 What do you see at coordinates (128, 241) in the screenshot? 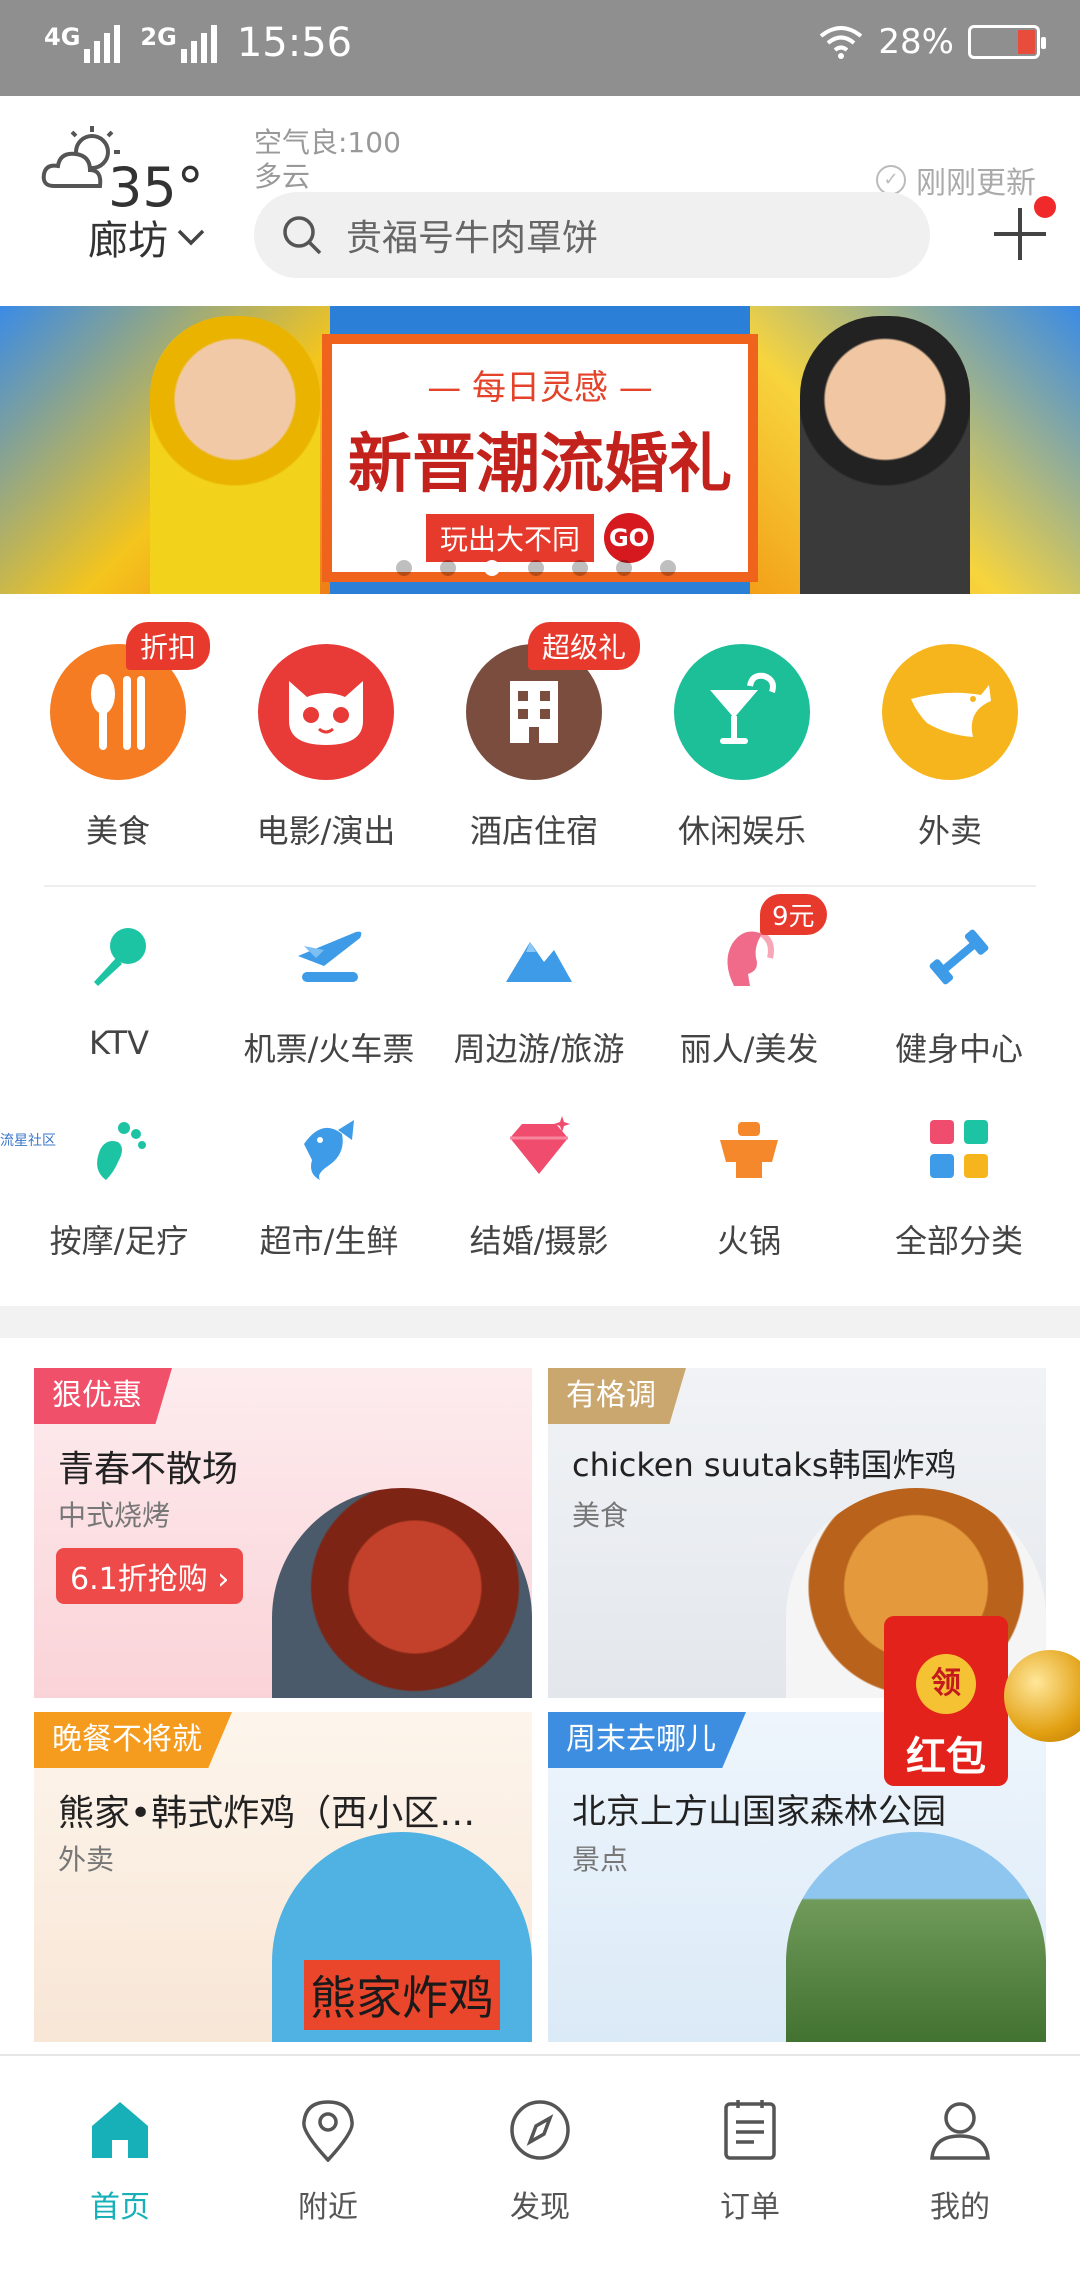
I see `city-name: 廊坊` at bounding box center [128, 241].